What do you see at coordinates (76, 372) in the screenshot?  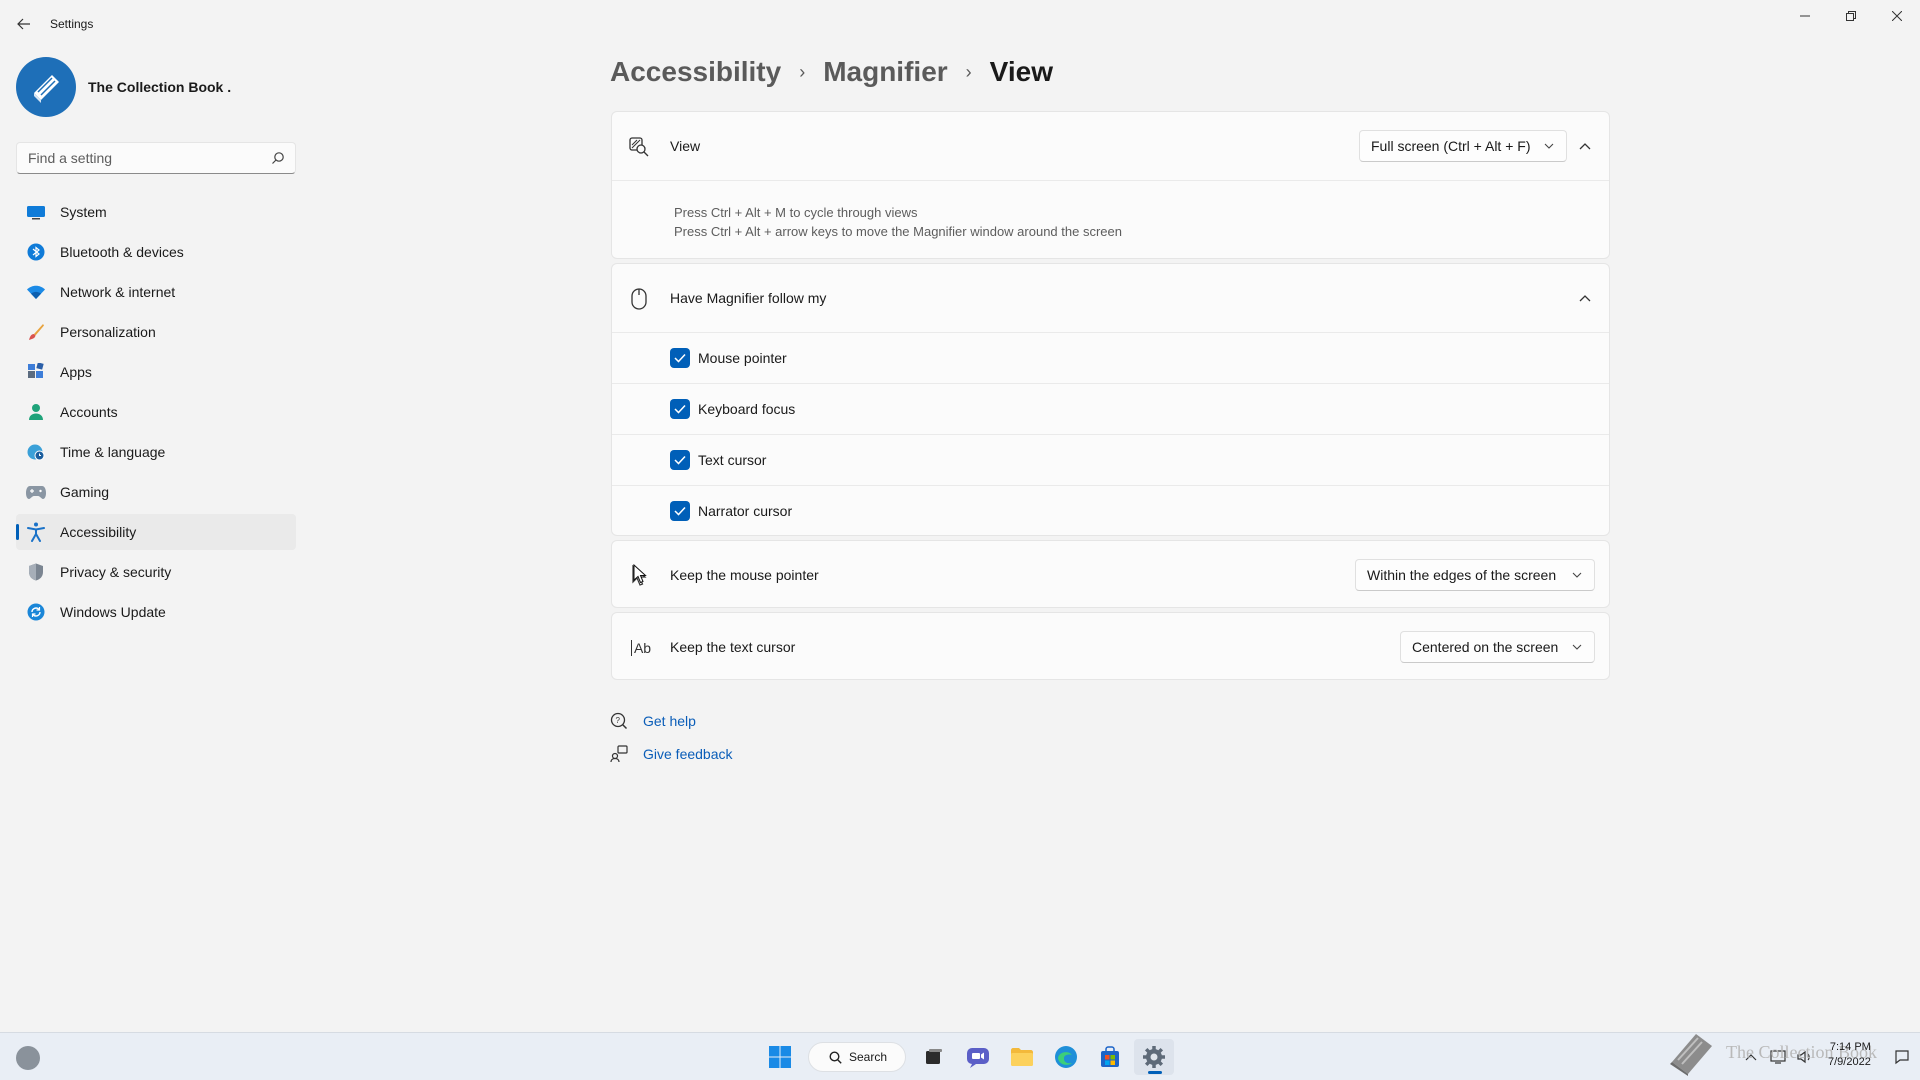 I see `sidebar-item-label: Apps` at bounding box center [76, 372].